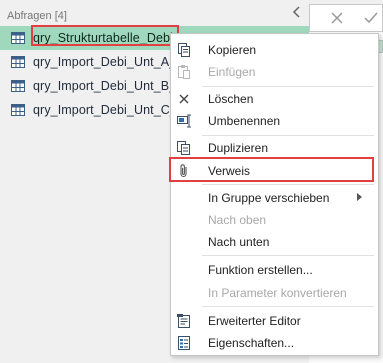 The width and height of the screenshot is (383, 363). I want to click on formula-bar, so click(346, 18).